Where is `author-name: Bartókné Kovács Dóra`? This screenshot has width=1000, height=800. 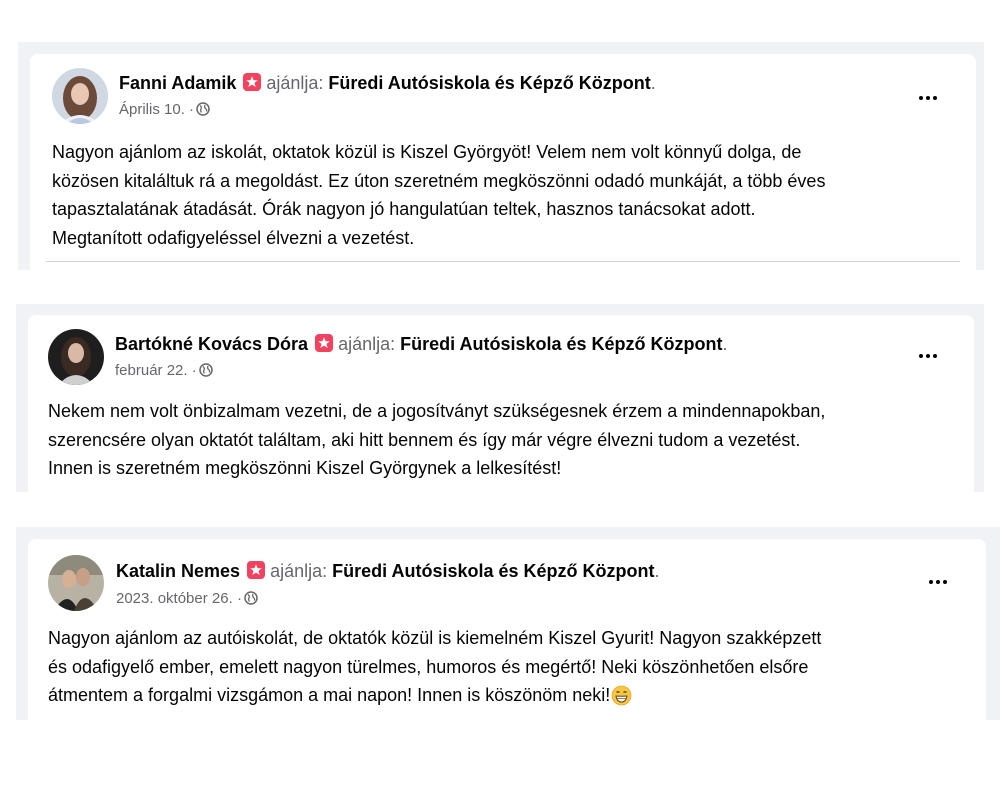
author-name: Bartókné Kovács Dóra is located at coordinates (211, 344).